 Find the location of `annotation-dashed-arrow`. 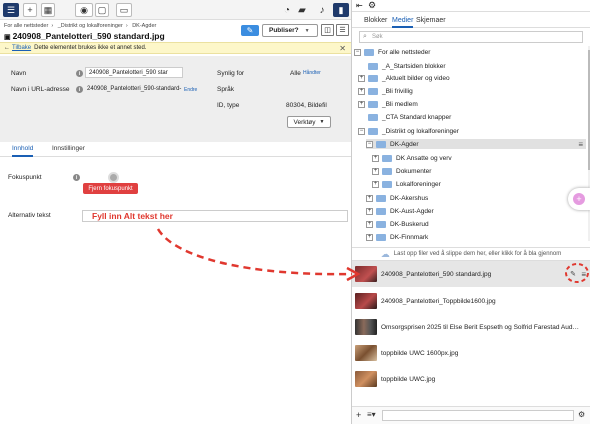

annotation-dashed-arrow is located at coordinates (254, 252).